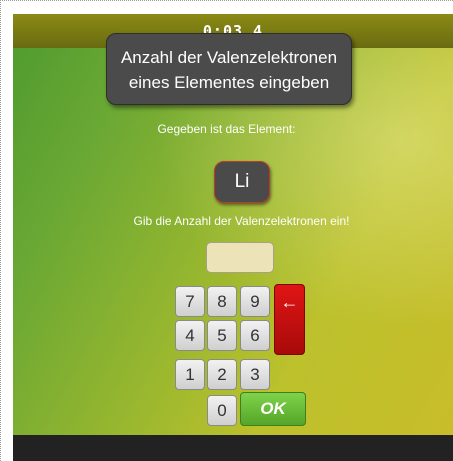 Image resolution: width=453 pixels, height=461 pixels. Describe the element at coordinates (222, 374) in the screenshot. I see `key-2: 2` at that location.